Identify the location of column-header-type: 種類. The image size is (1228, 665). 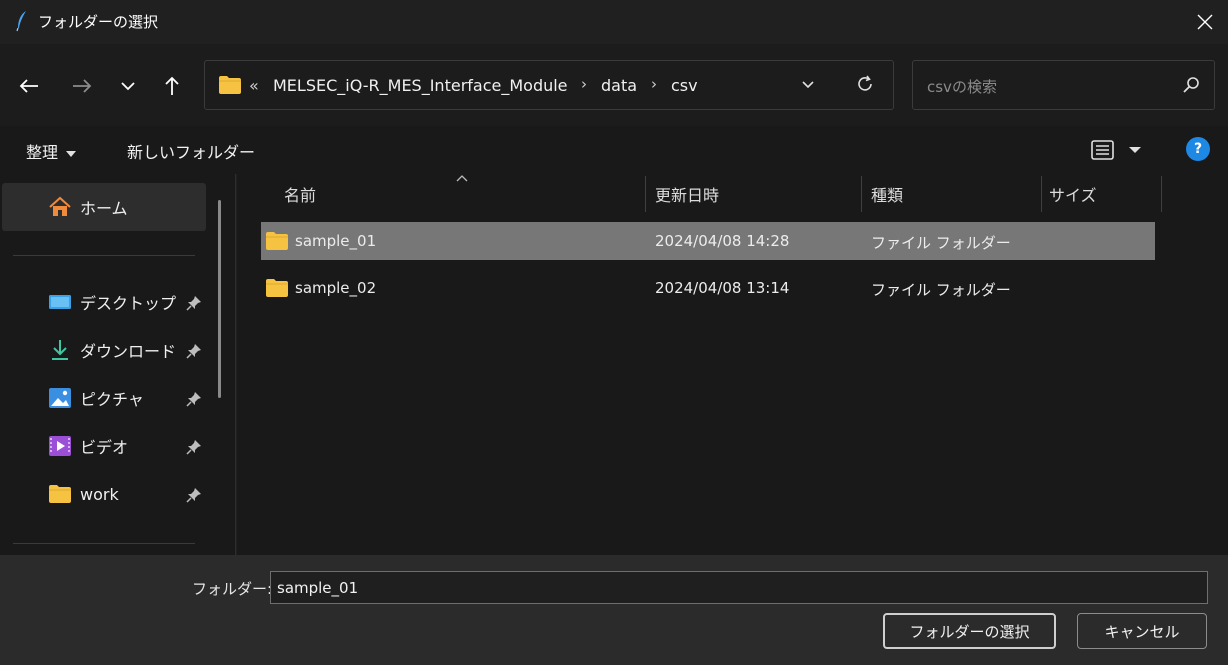
(887, 194).